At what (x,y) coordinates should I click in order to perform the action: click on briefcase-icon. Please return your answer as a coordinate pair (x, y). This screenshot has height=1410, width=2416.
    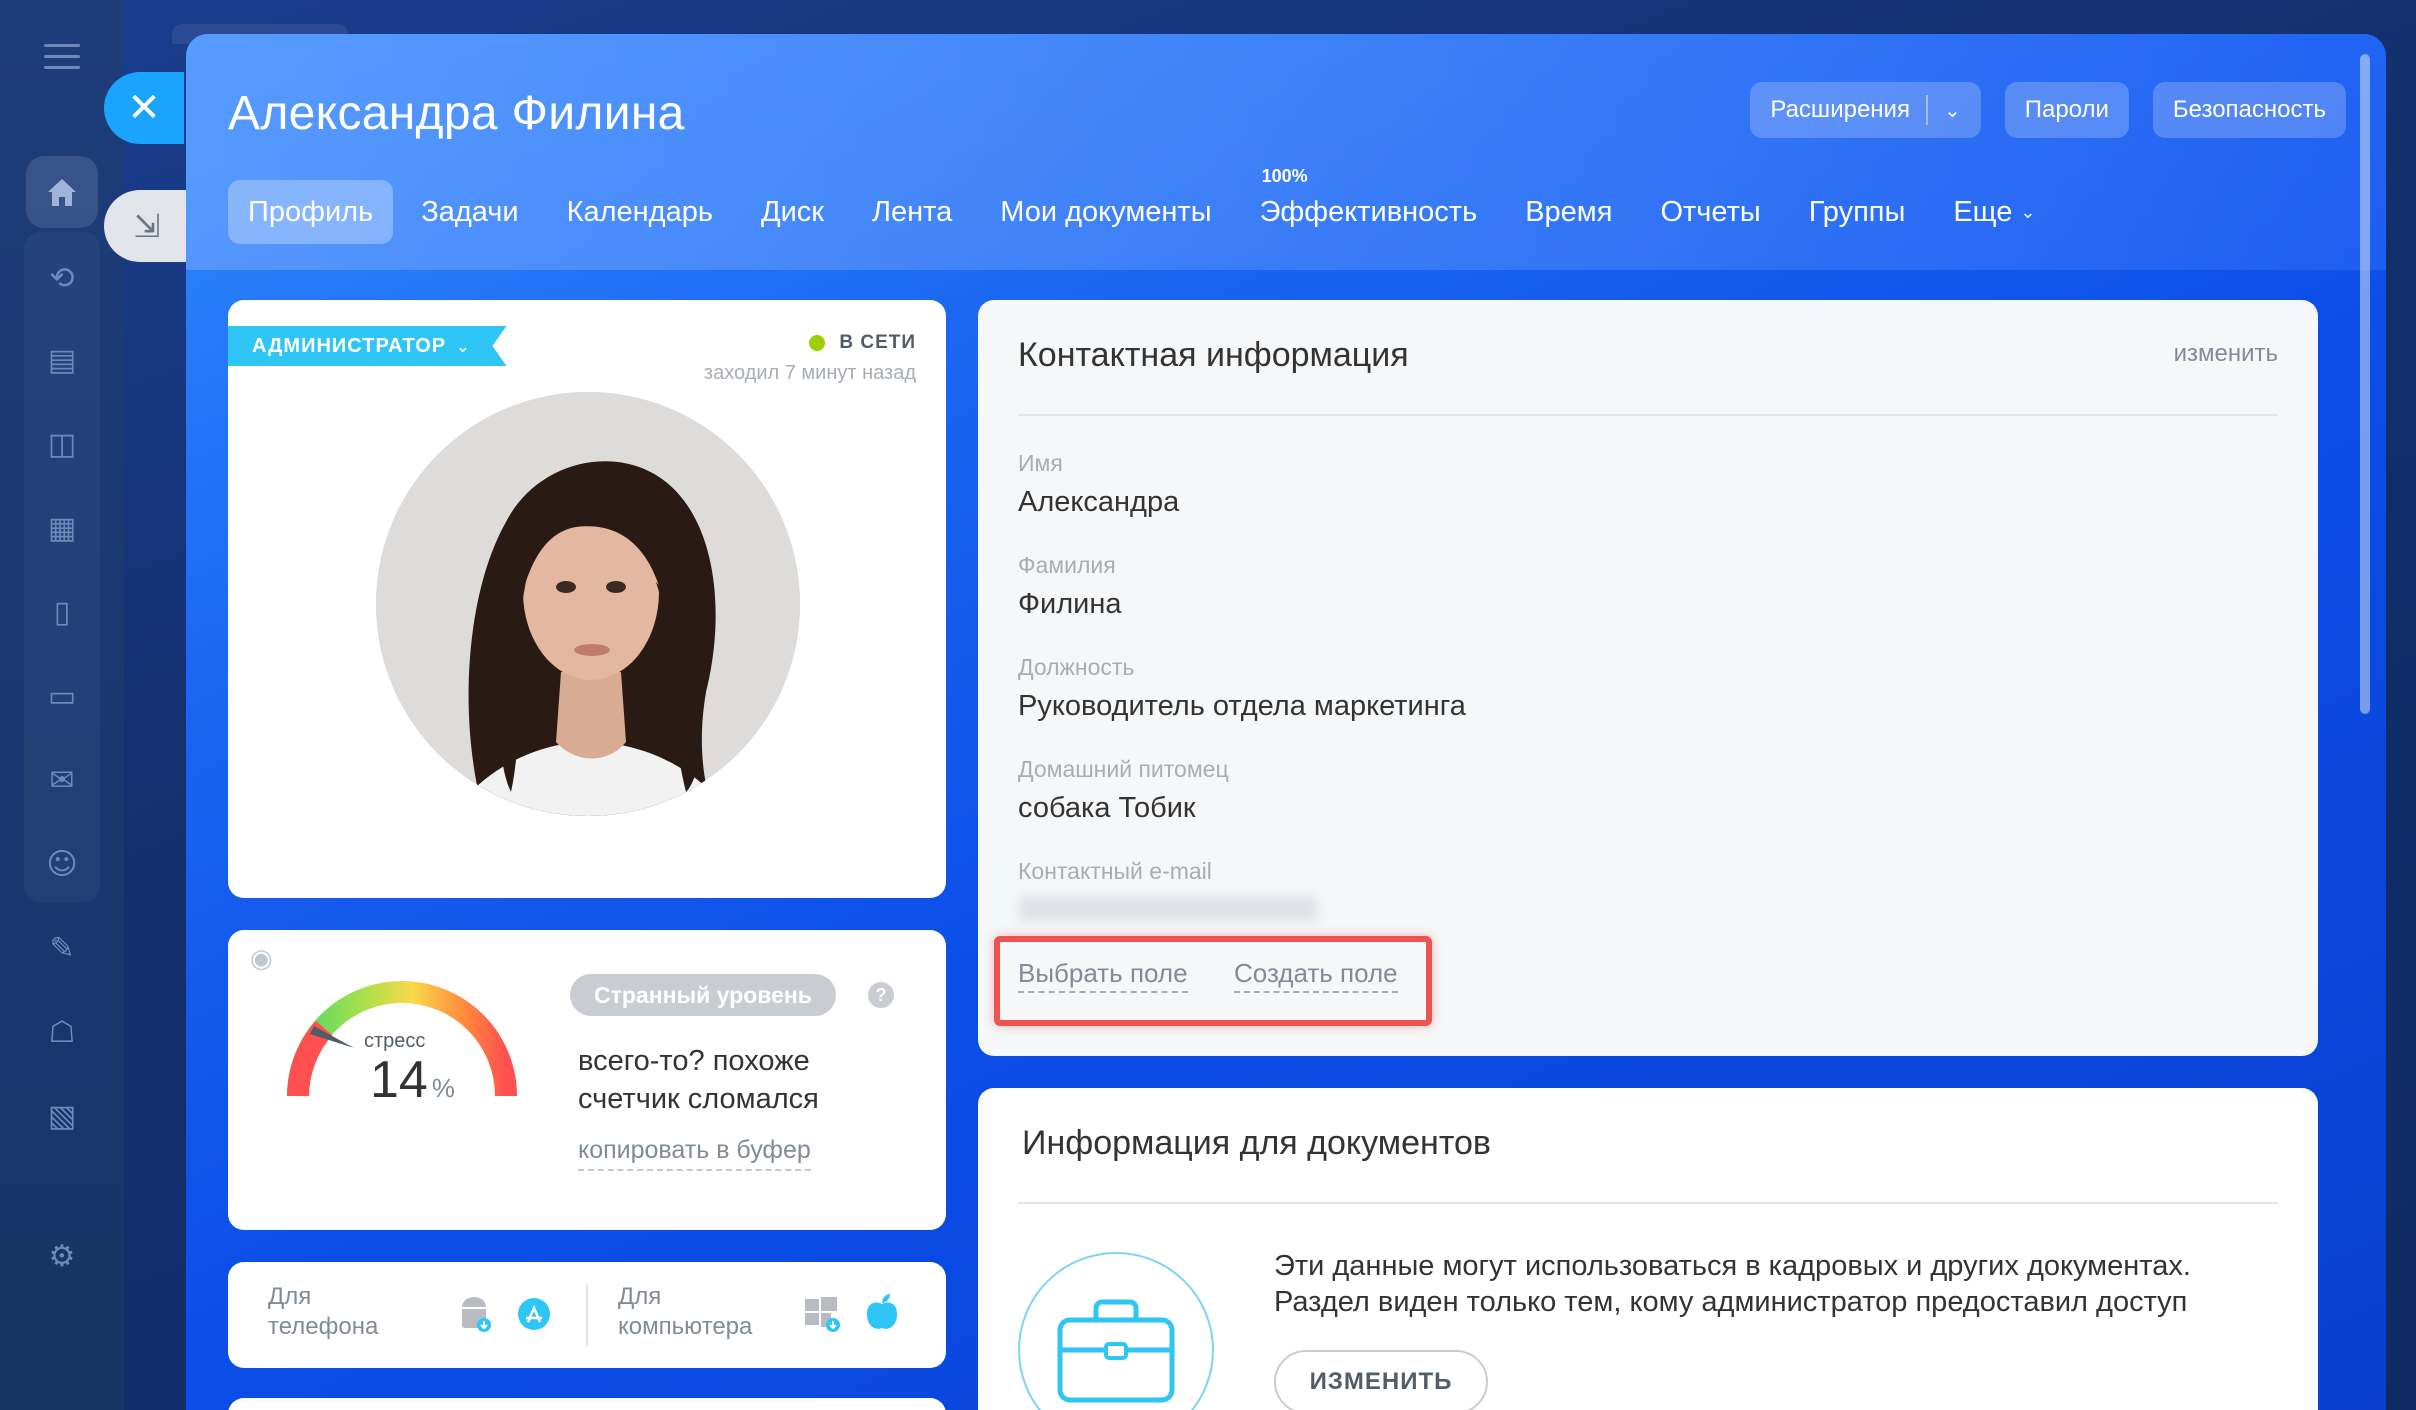
    Looking at the image, I should click on (1116, 1331).